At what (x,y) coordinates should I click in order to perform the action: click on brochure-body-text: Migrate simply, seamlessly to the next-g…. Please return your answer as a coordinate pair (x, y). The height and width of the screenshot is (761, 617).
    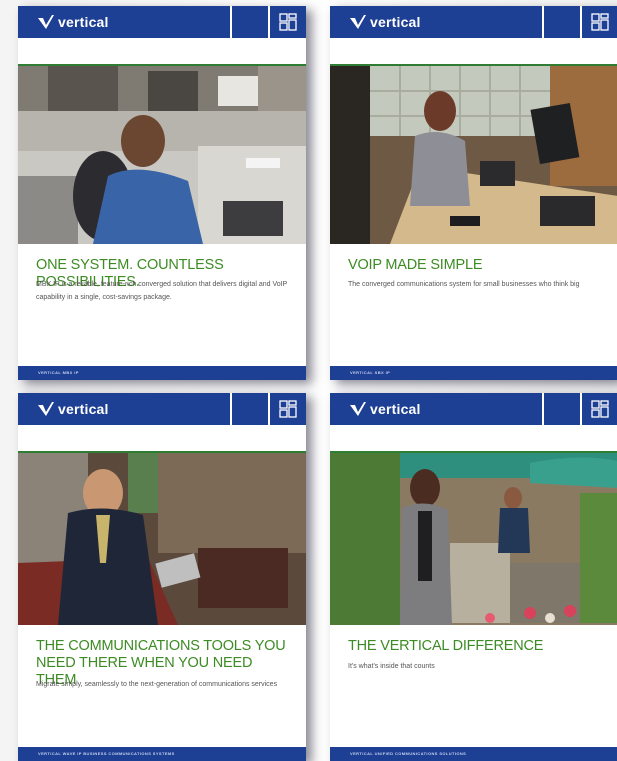
    Looking at the image, I should click on (157, 684).